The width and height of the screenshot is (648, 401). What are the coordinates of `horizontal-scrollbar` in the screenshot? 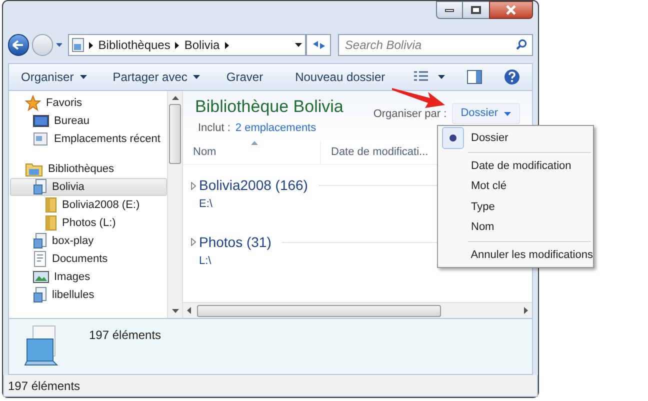 It's located at (357, 310).